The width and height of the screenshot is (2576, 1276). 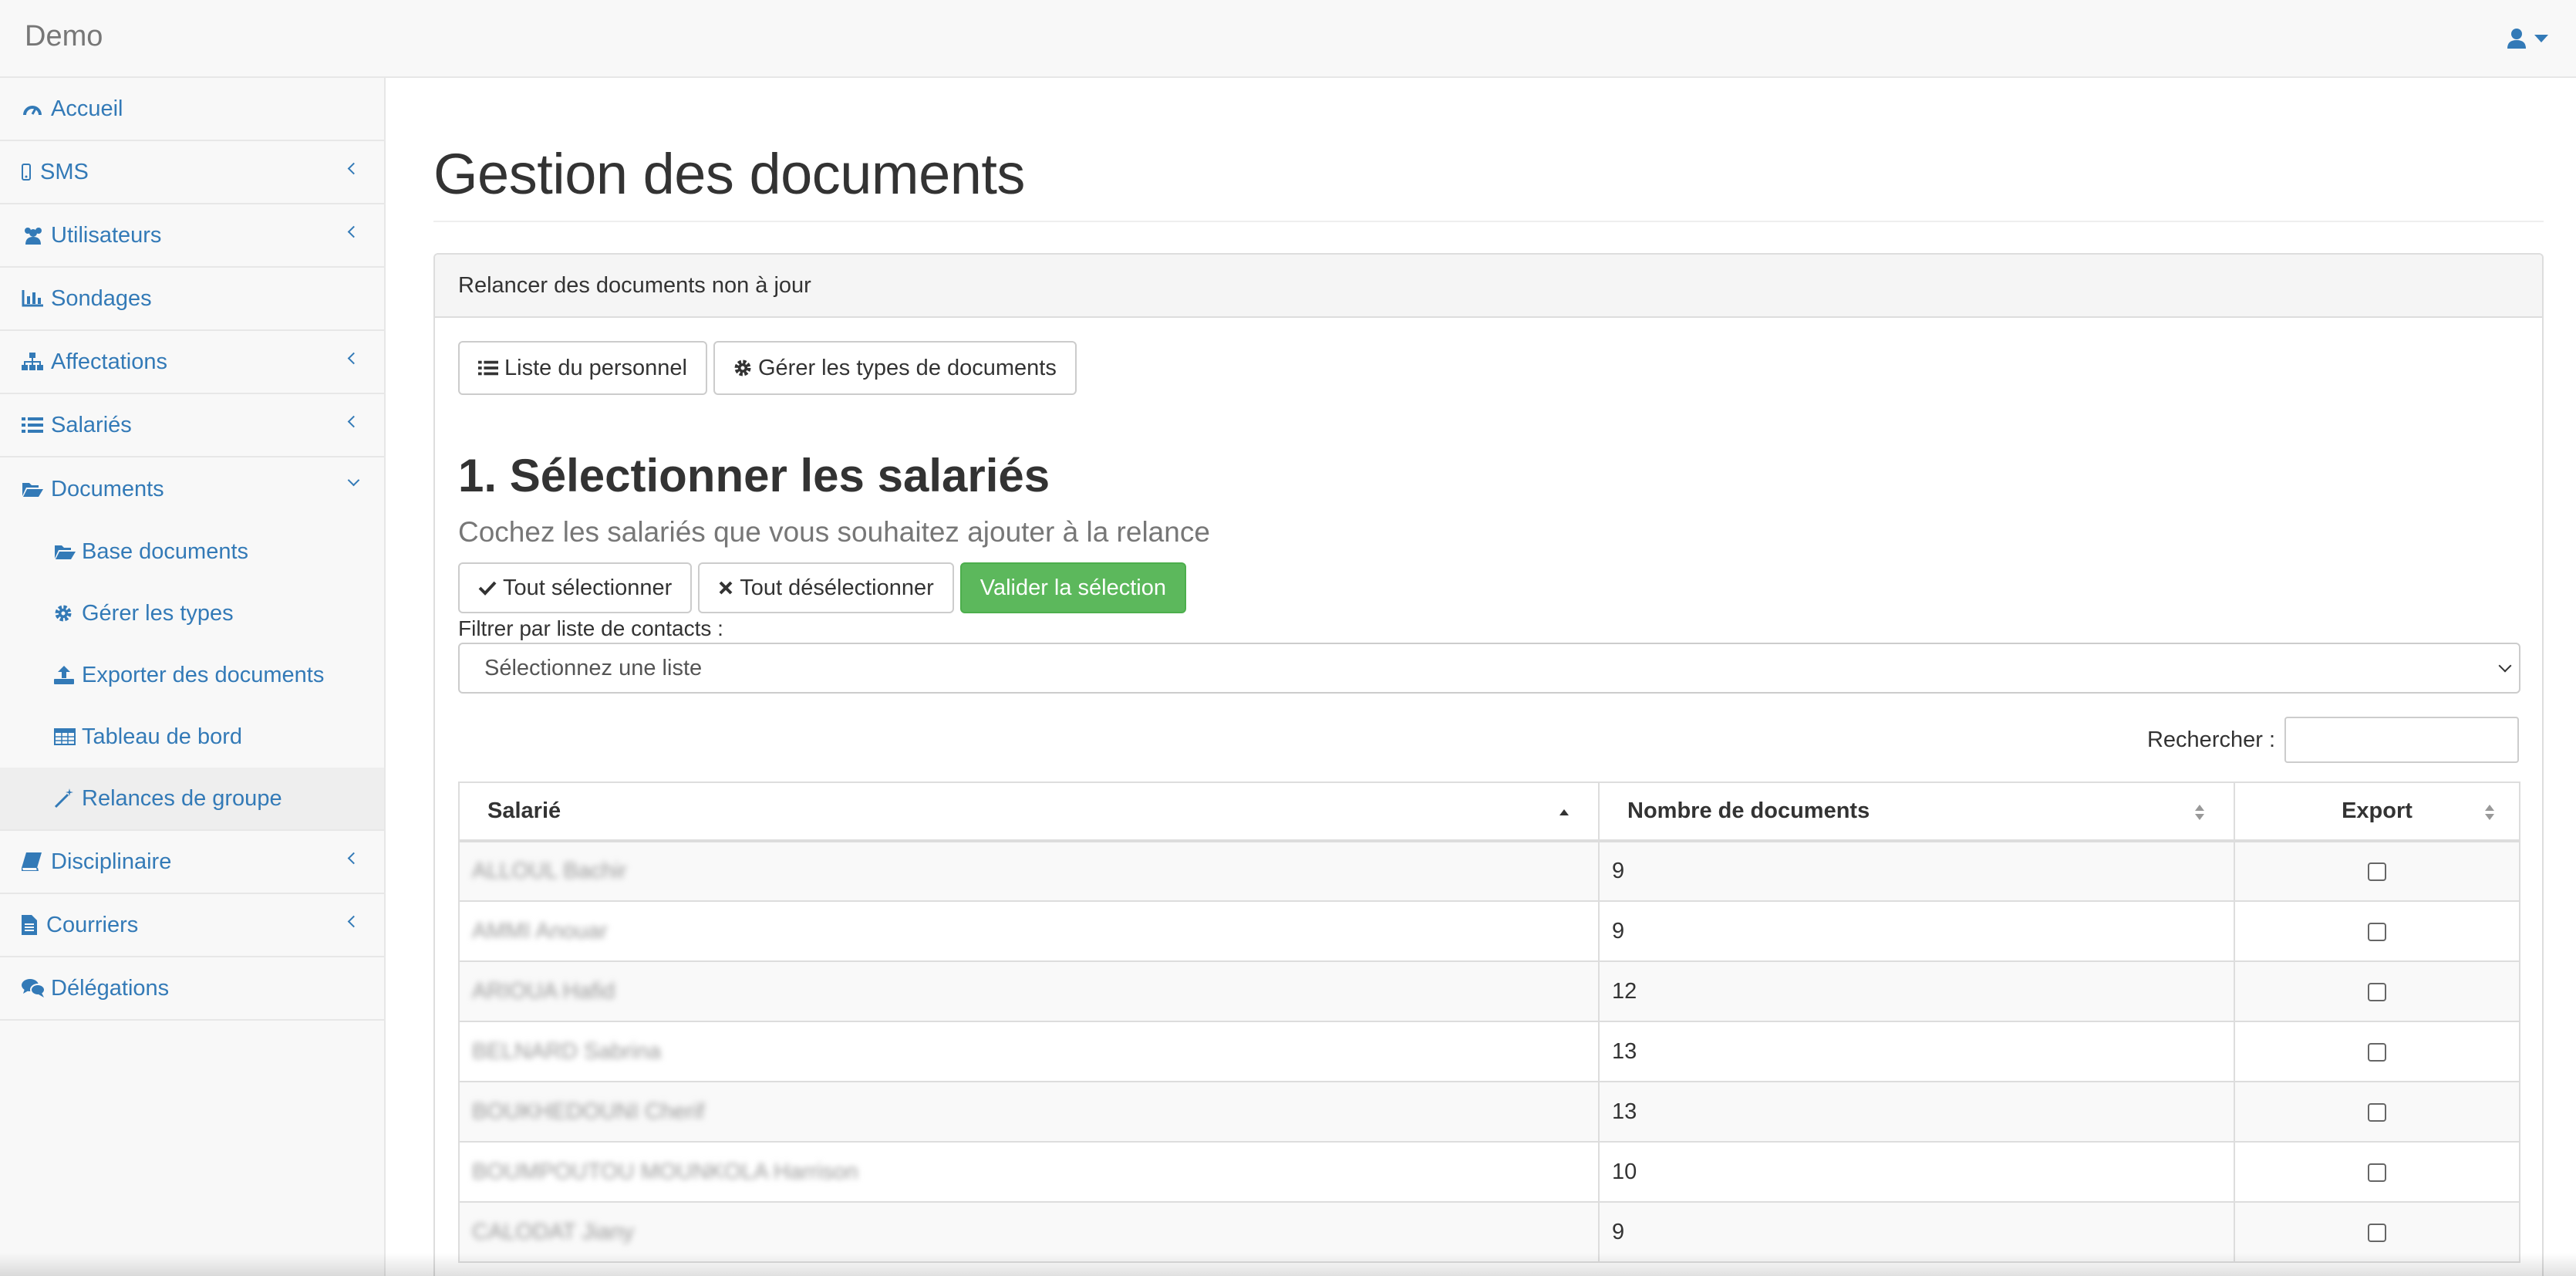 What do you see at coordinates (35, 362) in the screenshot?
I see `sitemap-icon` at bounding box center [35, 362].